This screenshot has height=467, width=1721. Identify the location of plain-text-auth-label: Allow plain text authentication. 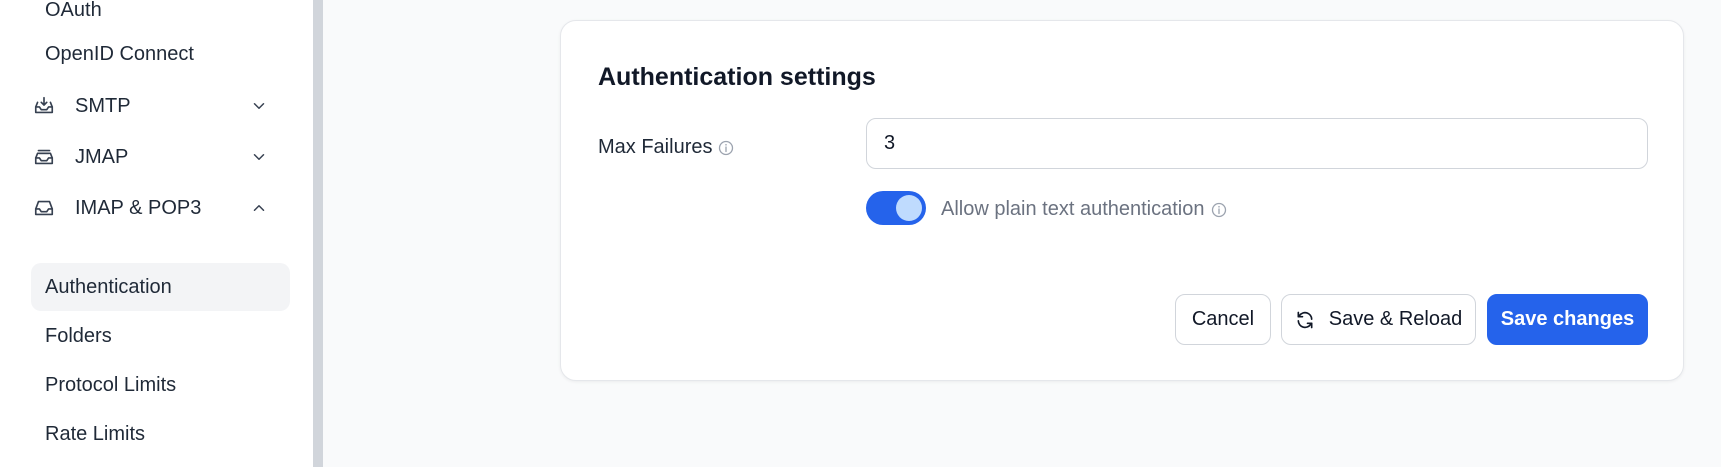
(1084, 209).